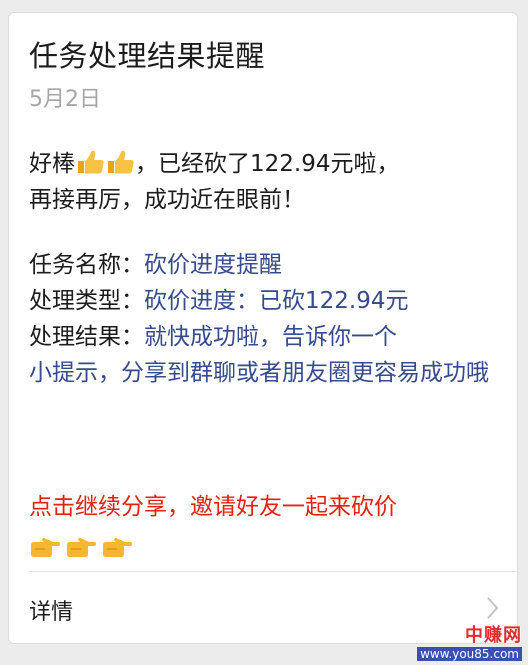  Describe the element at coordinates (259, 373) in the screenshot. I see `field-value-continued: 小提示，分享到群聊或者朋友圈更容易成功哦` at that location.